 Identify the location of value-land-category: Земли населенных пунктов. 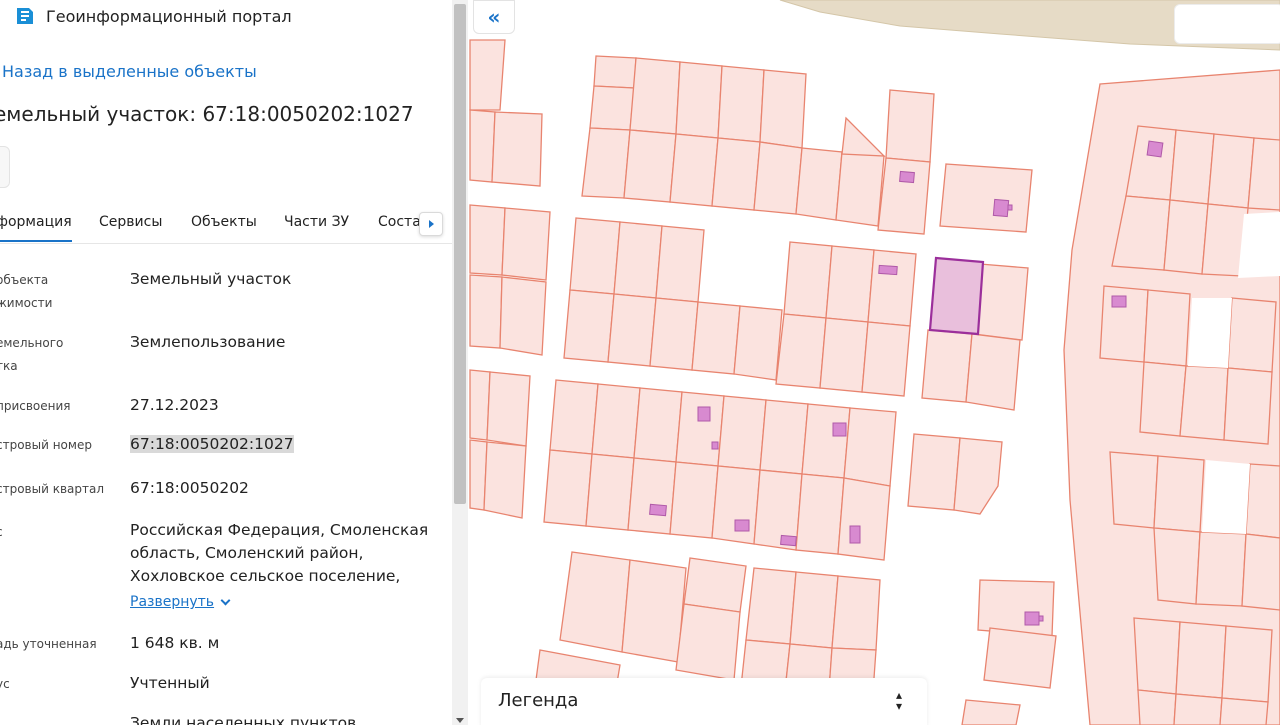
(243, 719).